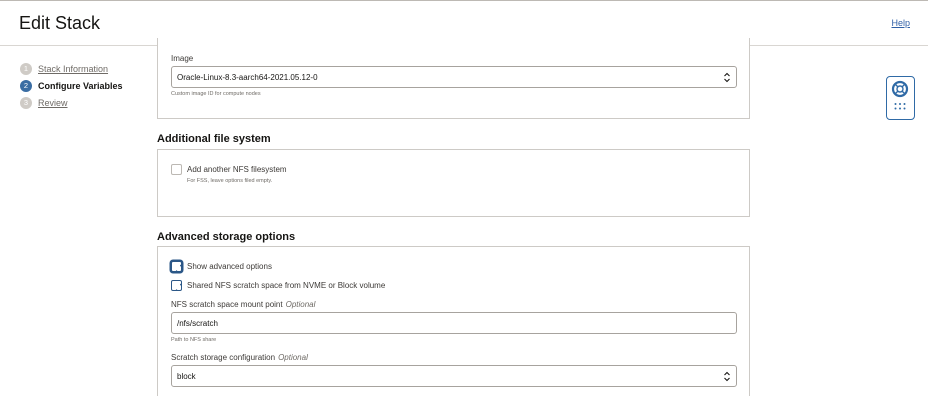  I want to click on step-label: Stack Information, so click(73, 68).